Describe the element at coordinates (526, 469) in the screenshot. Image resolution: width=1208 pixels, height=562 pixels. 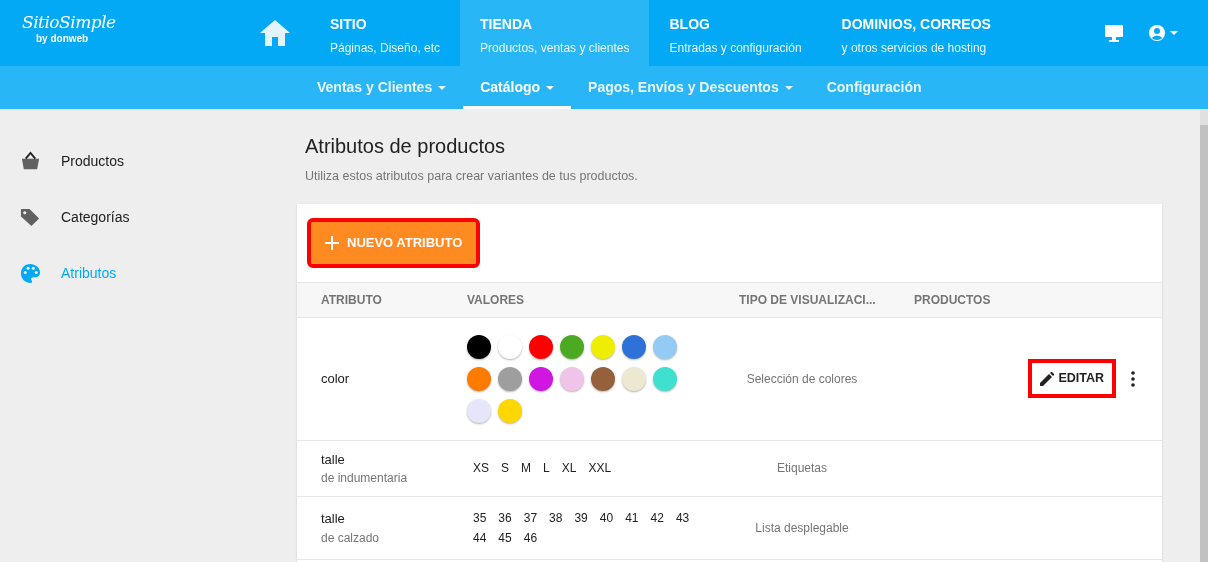
I see `value-label: M` at that location.